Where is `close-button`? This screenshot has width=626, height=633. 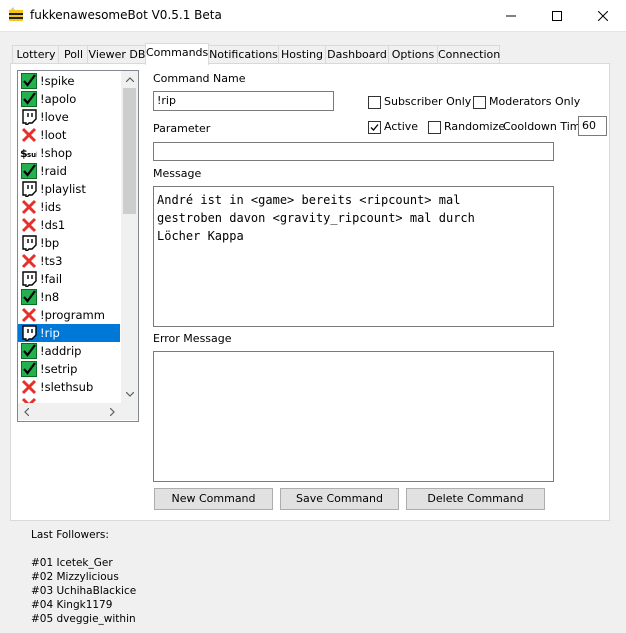 close-button is located at coordinates (603, 15).